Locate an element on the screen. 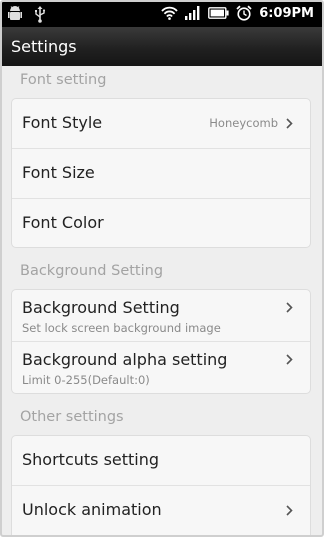 The image size is (324, 537). section-header-other: Other settings is located at coordinates (72, 417).